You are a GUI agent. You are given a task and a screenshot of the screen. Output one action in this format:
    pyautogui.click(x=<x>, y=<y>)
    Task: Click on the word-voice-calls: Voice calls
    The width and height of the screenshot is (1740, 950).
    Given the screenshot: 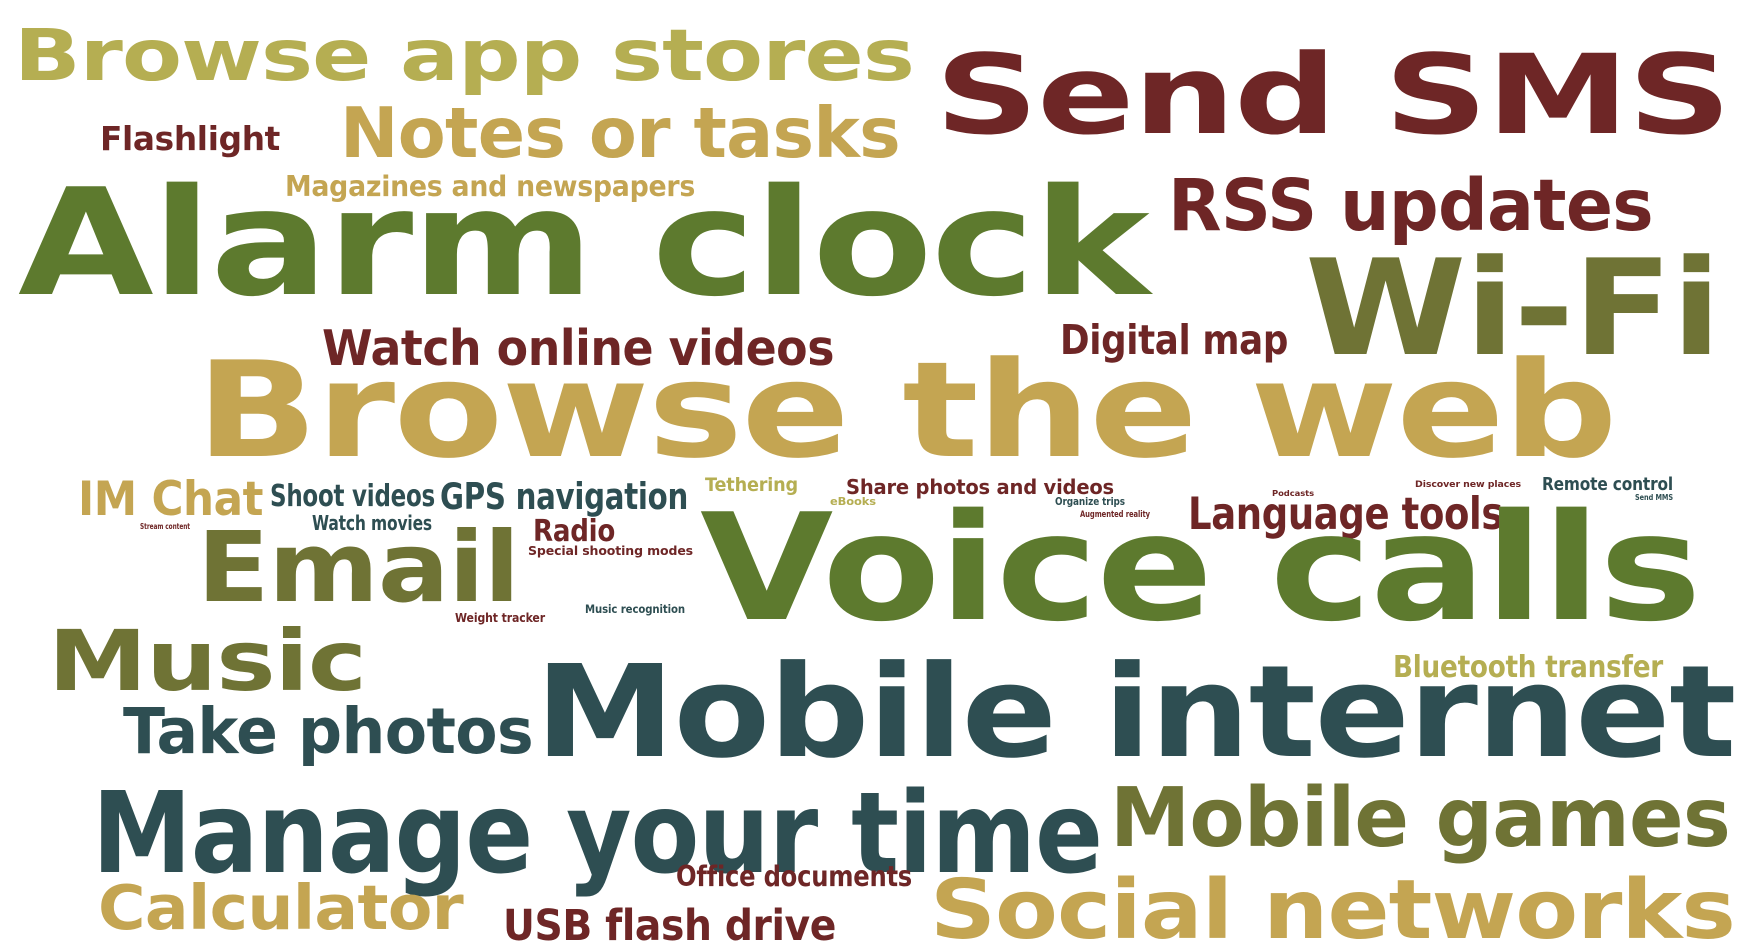 What is the action you would take?
    pyautogui.click(x=1201, y=568)
    